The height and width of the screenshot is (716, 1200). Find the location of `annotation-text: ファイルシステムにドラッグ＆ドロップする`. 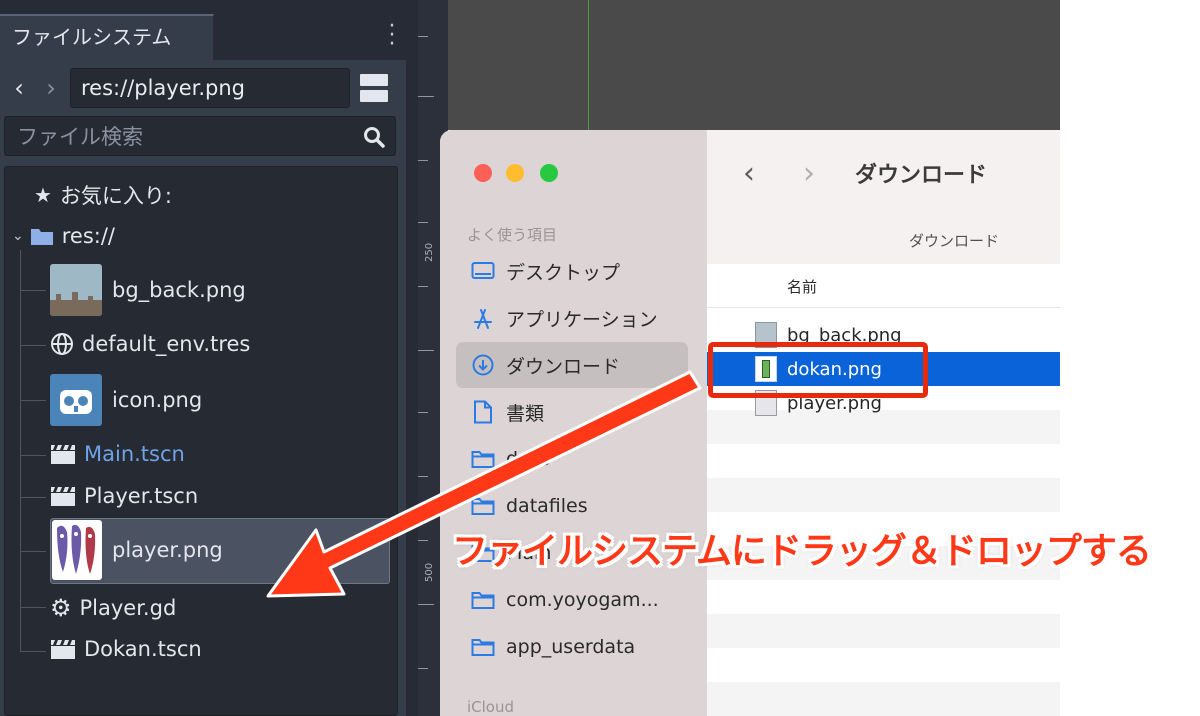

annotation-text: ファイルシステムにドラッグ＆ドロップする is located at coordinates (802, 551).